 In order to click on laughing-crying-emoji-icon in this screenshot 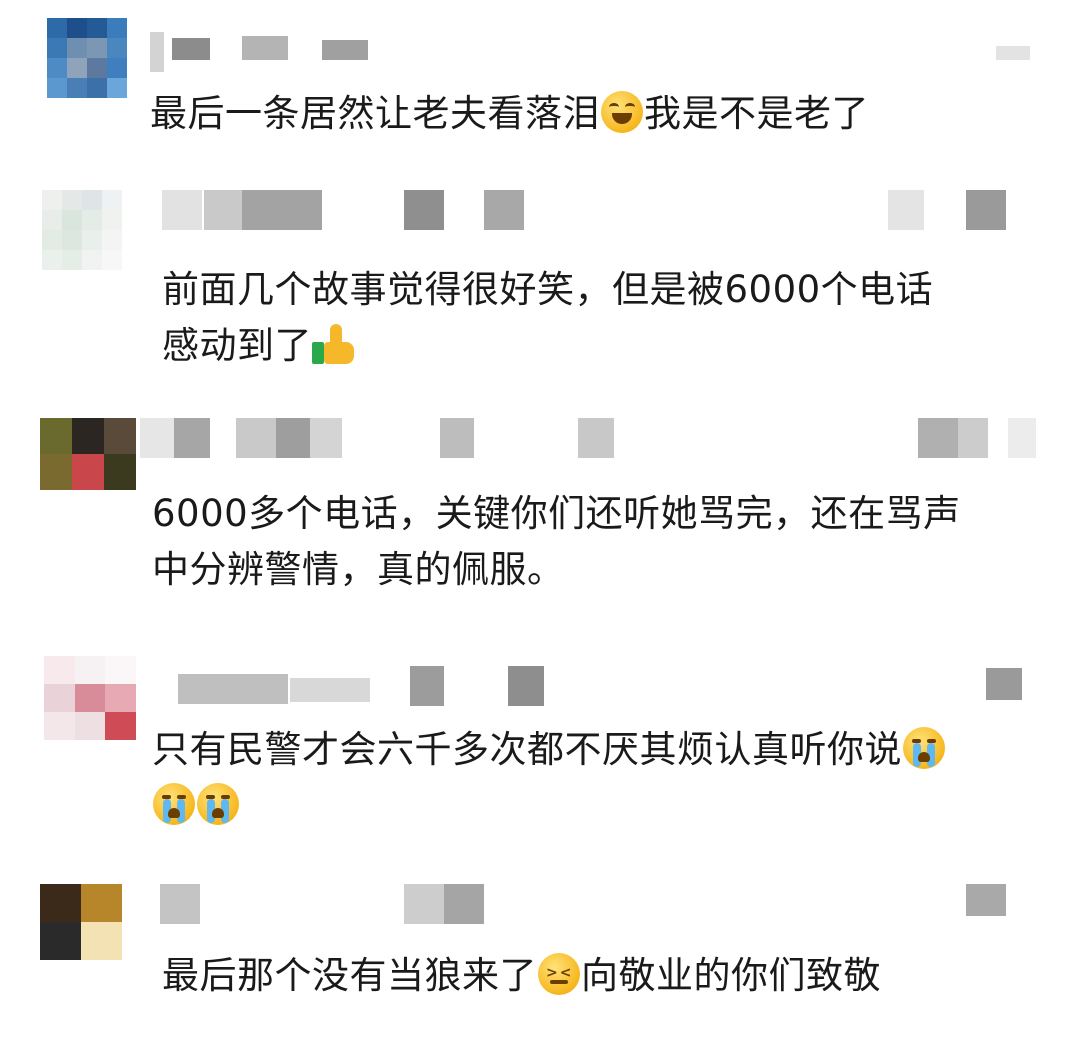, I will do `click(622, 112)`.